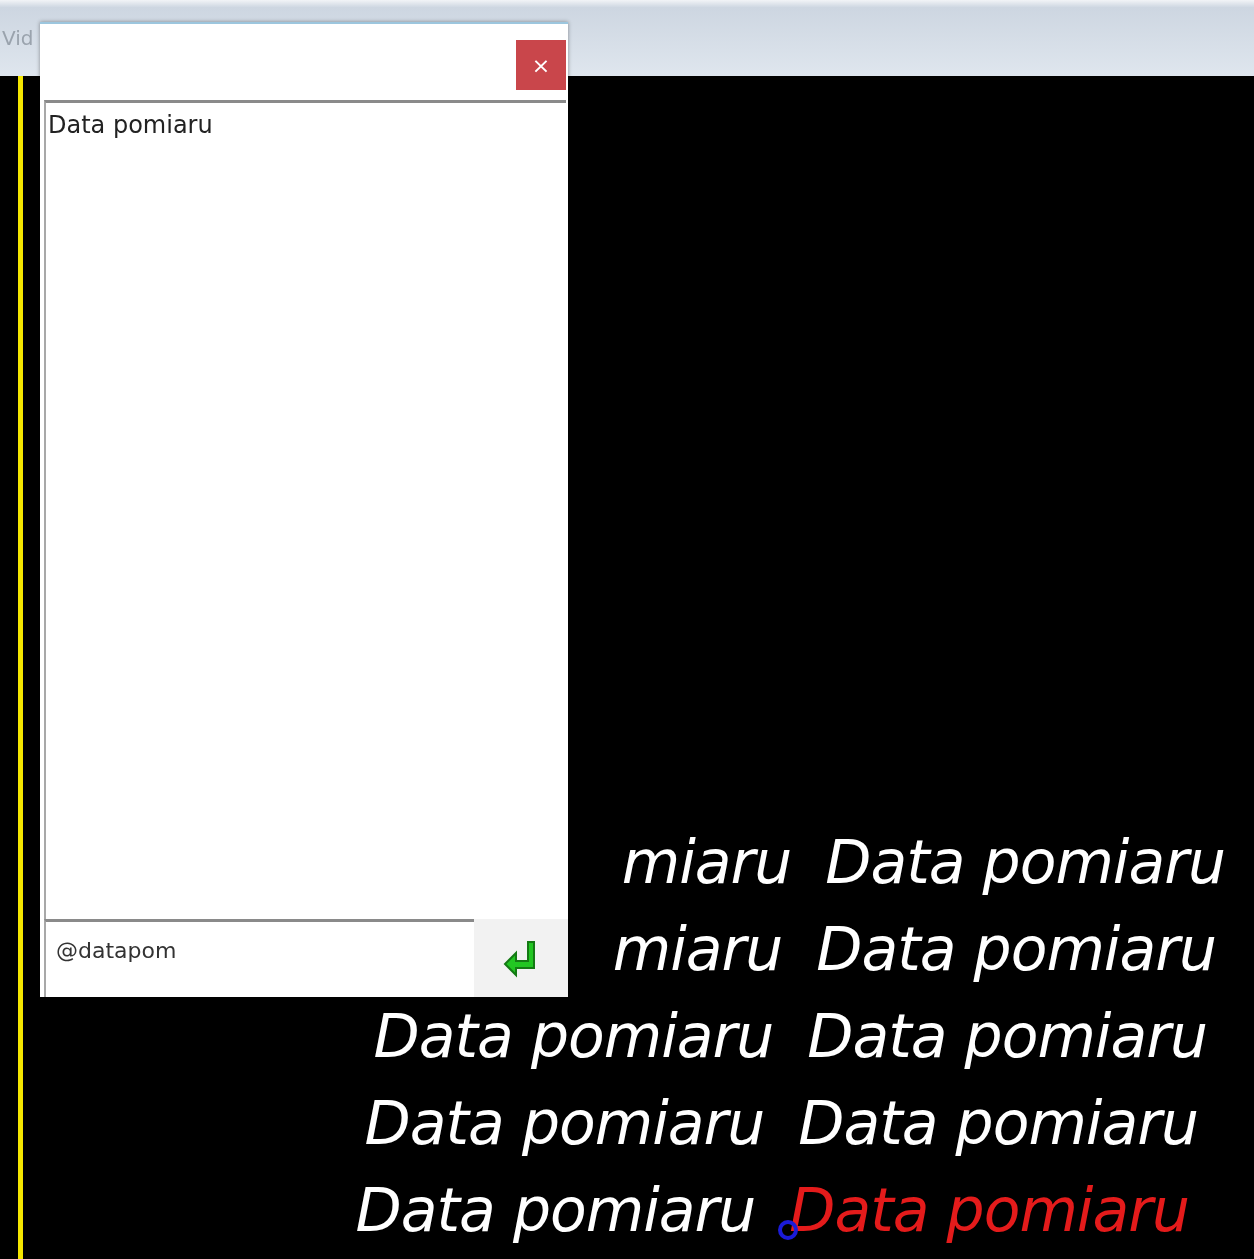 This screenshot has width=1254, height=1259. What do you see at coordinates (259, 958) in the screenshot?
I see `command-input-field: @datapom` at bounding box center [259, 958].